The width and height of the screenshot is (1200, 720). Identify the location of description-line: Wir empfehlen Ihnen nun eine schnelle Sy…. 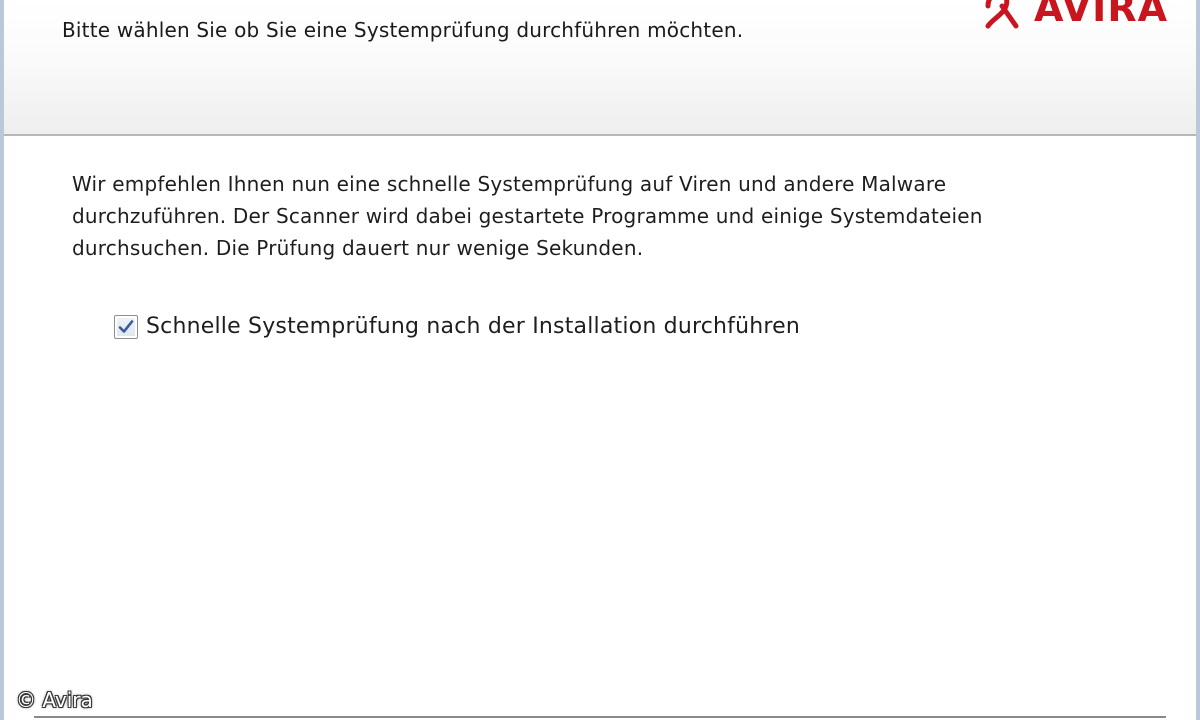
(509, 184).